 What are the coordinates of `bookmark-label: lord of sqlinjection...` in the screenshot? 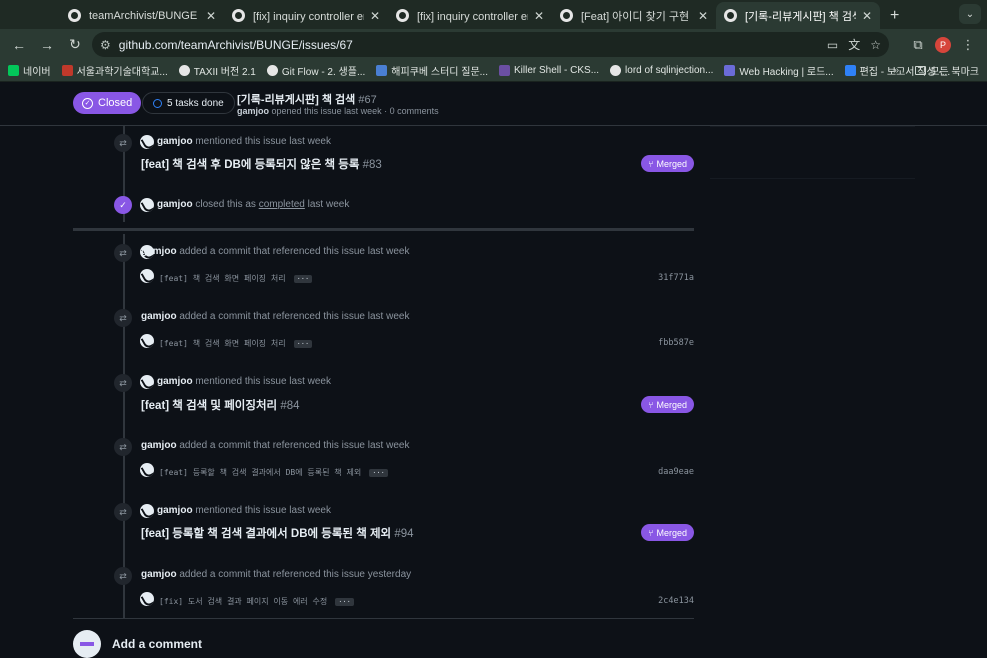 It's located at (669, 70).